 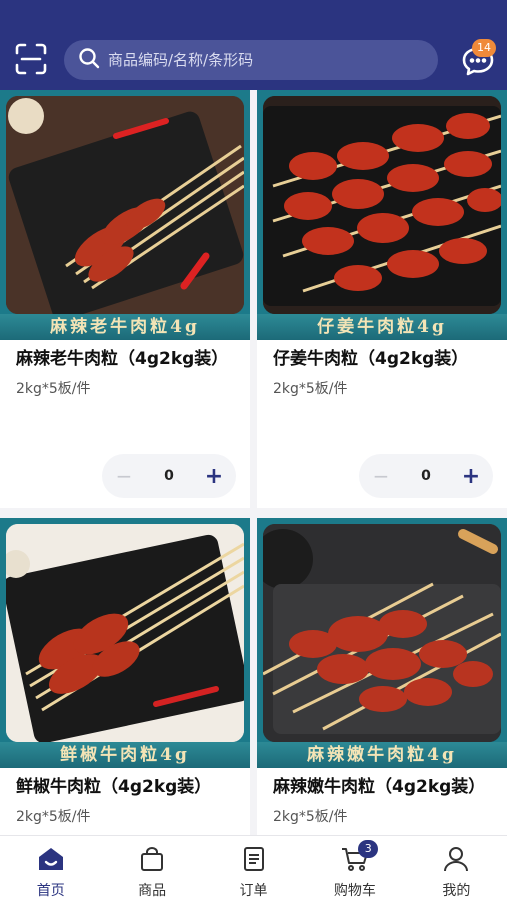 I want to click on search-icon, so click(x=89, y=60).